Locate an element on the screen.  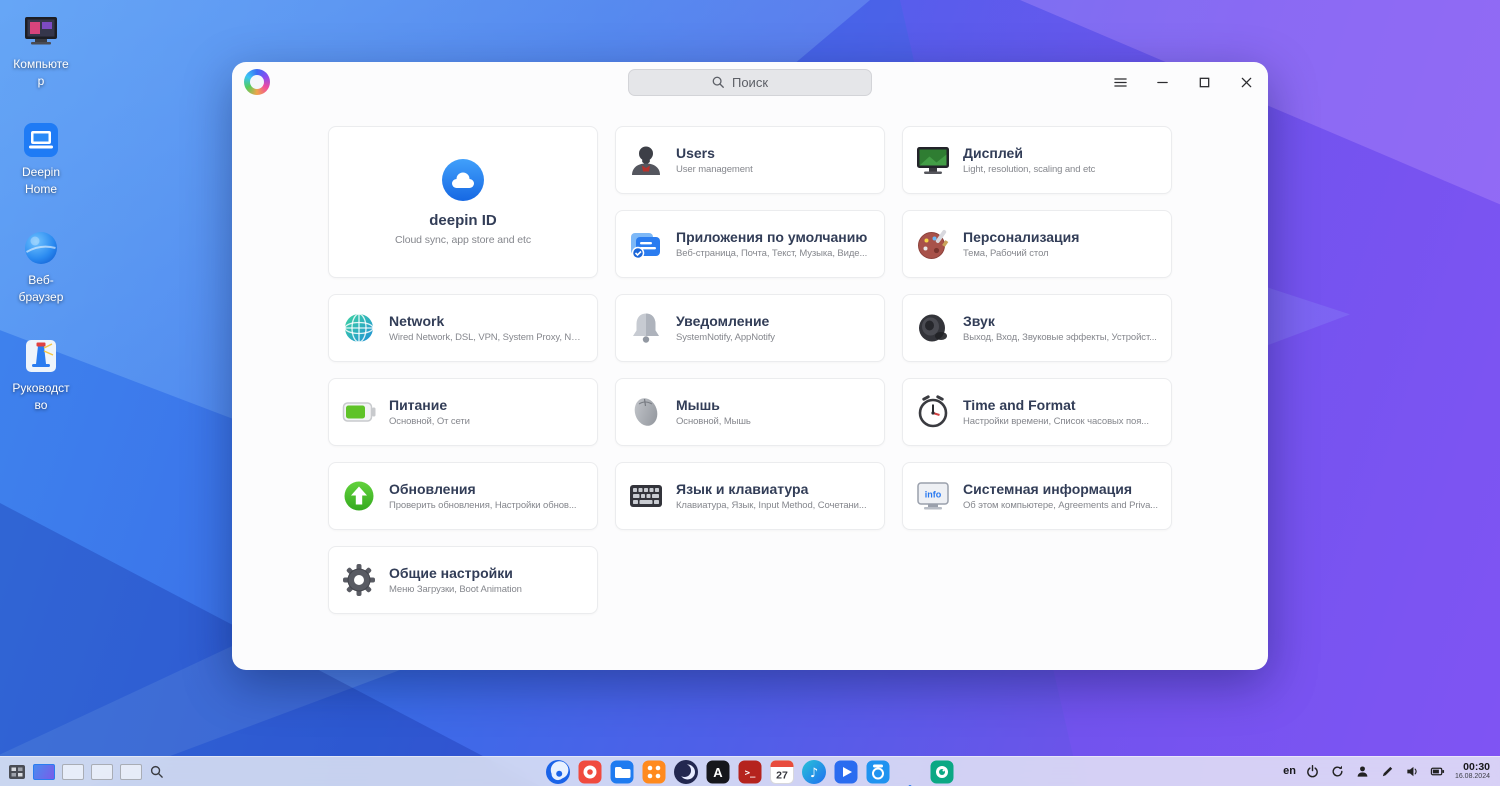
battery-icon is located at coordinates (359, 412).